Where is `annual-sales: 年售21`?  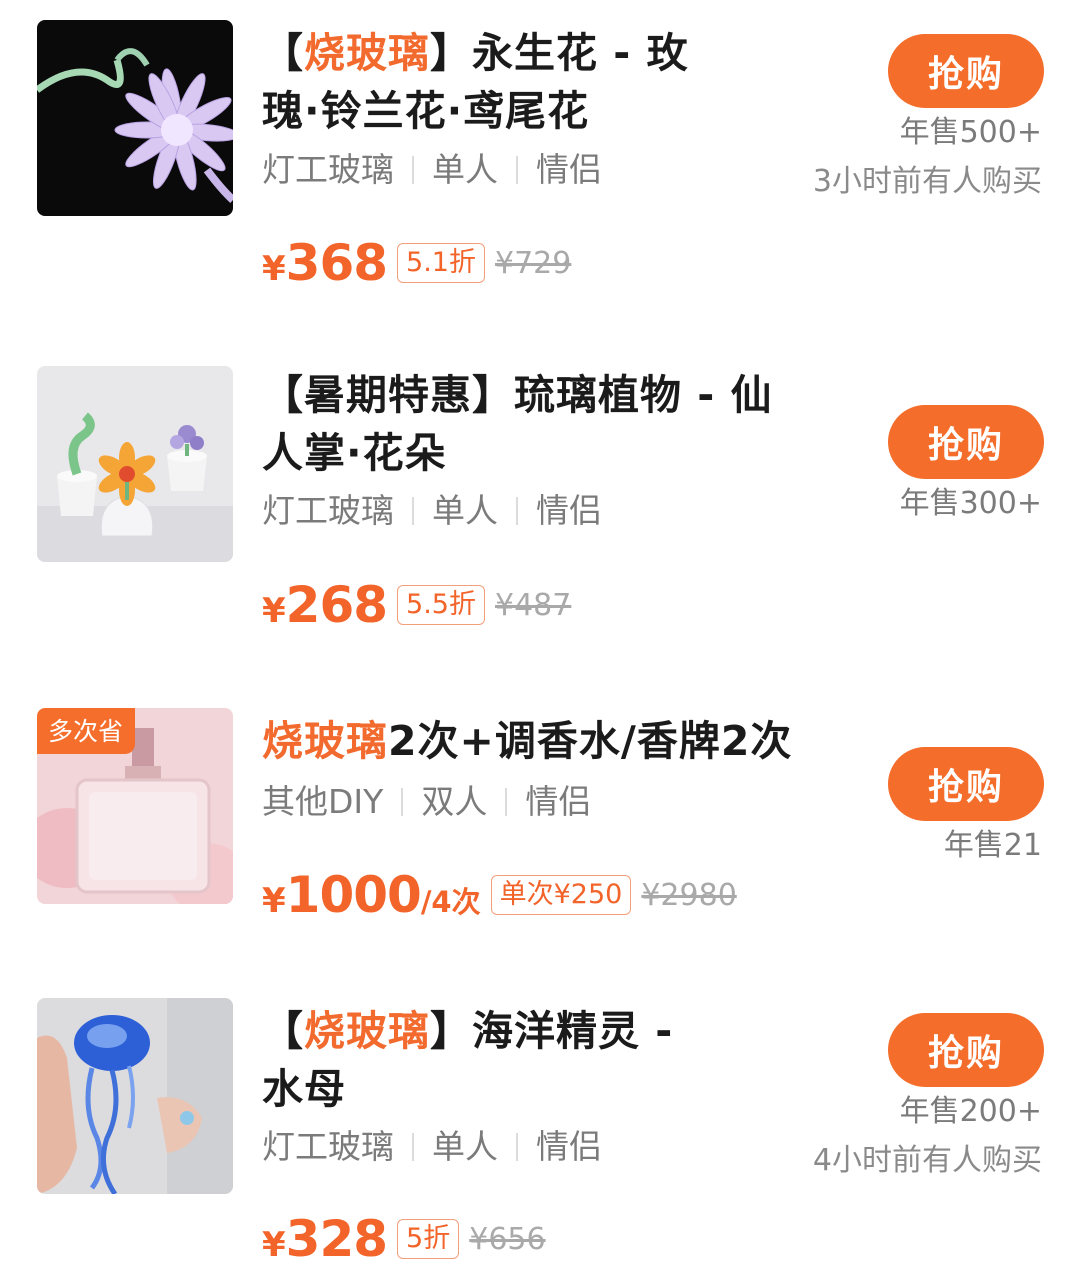
annual-sales: 年售21 is located at coordinates (992, 845).